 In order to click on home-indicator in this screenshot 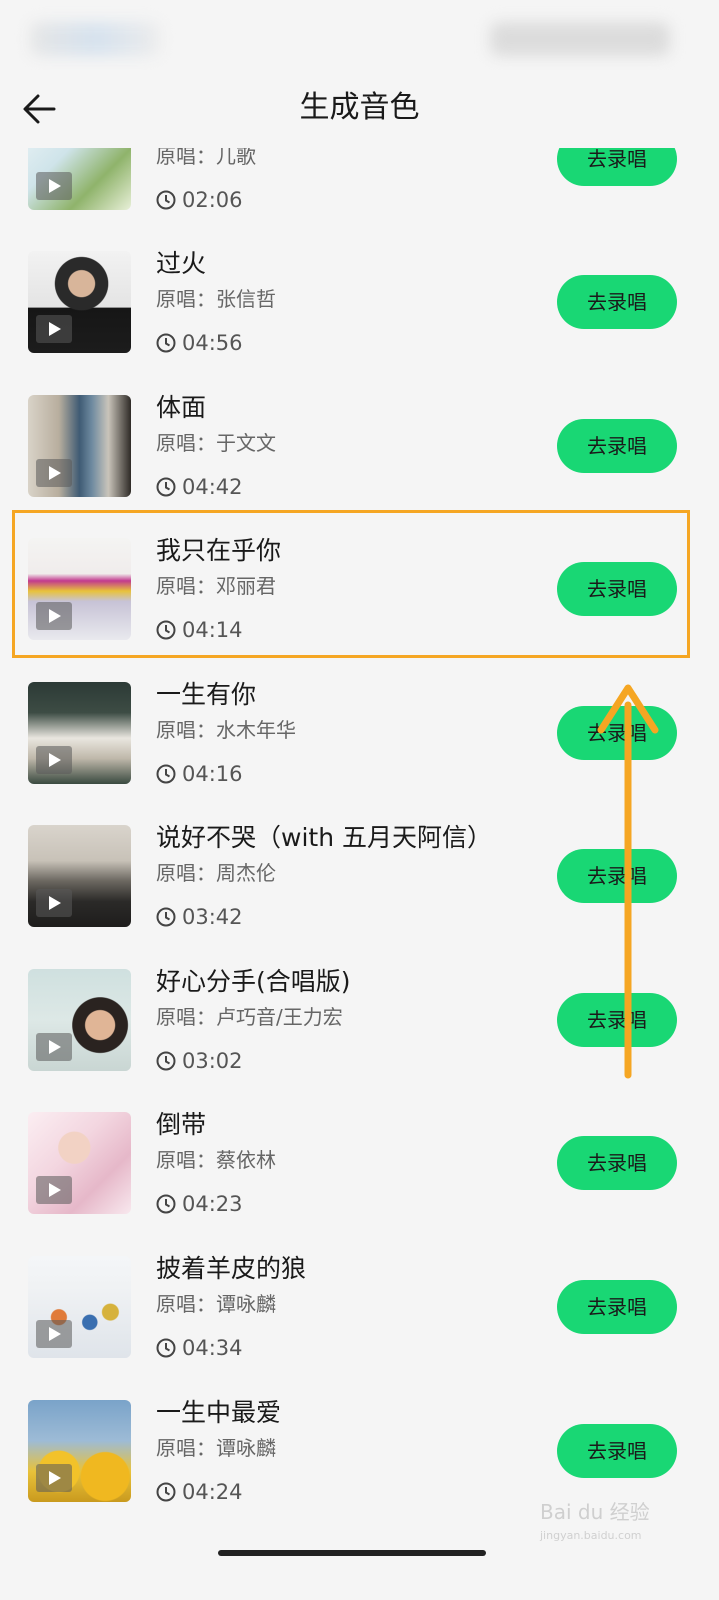, I will do `click(352, 1553)`.